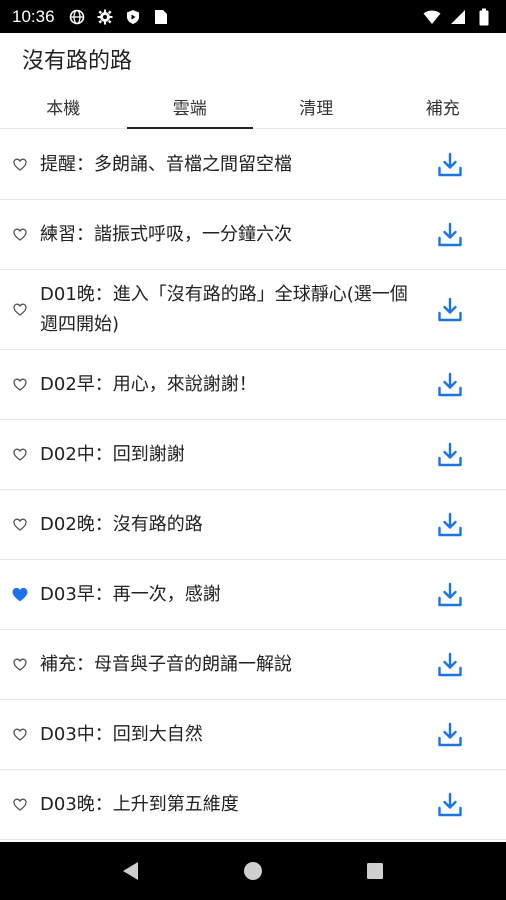 The image size is (506, 900). What do you see at coordinates (443, 106) in the screenshot?
I see `tab-supplement: 補充` at bounding box center [443, 106].